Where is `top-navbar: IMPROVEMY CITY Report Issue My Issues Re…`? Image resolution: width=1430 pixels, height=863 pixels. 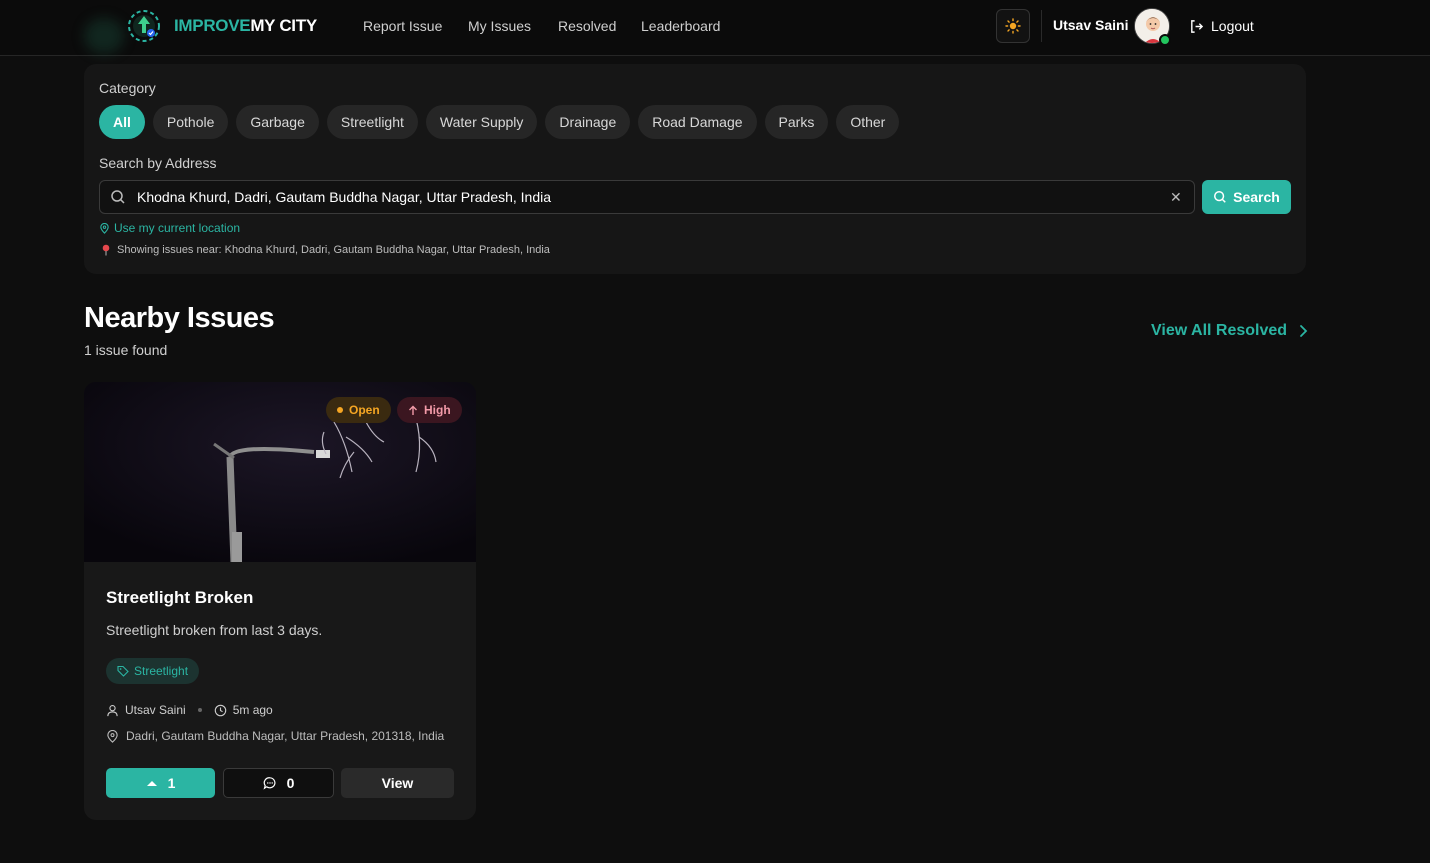 top-navbar: IMPROVEMY CITY Report Issue My Issues Re… is located at coordinates (715, 28).